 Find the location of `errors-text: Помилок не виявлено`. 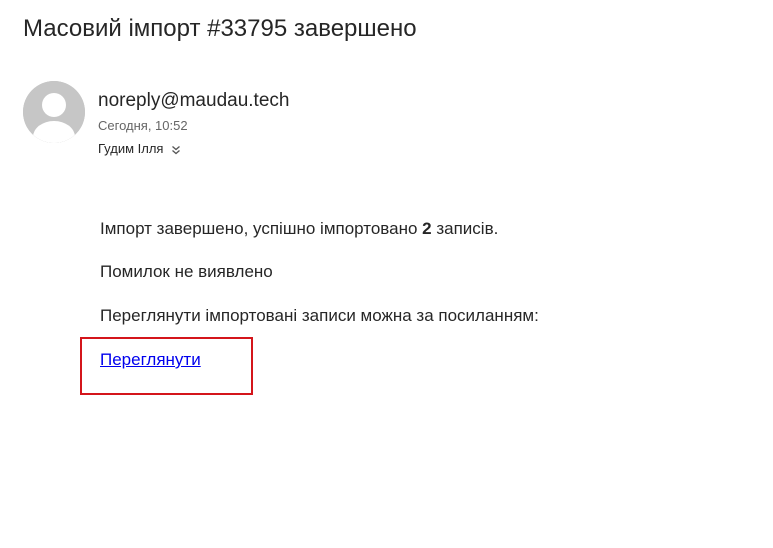

errors-text: Помилок не виявлено is located at coordinates (186, 271).